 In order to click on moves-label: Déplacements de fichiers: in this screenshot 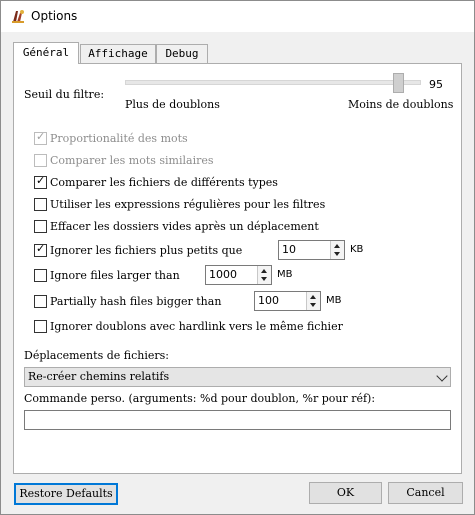, I will do `click(96, 355)`.